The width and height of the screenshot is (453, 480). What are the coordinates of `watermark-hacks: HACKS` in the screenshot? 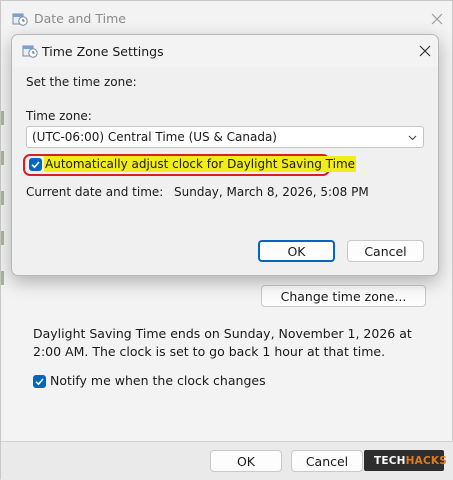 It's located at (426, 460).